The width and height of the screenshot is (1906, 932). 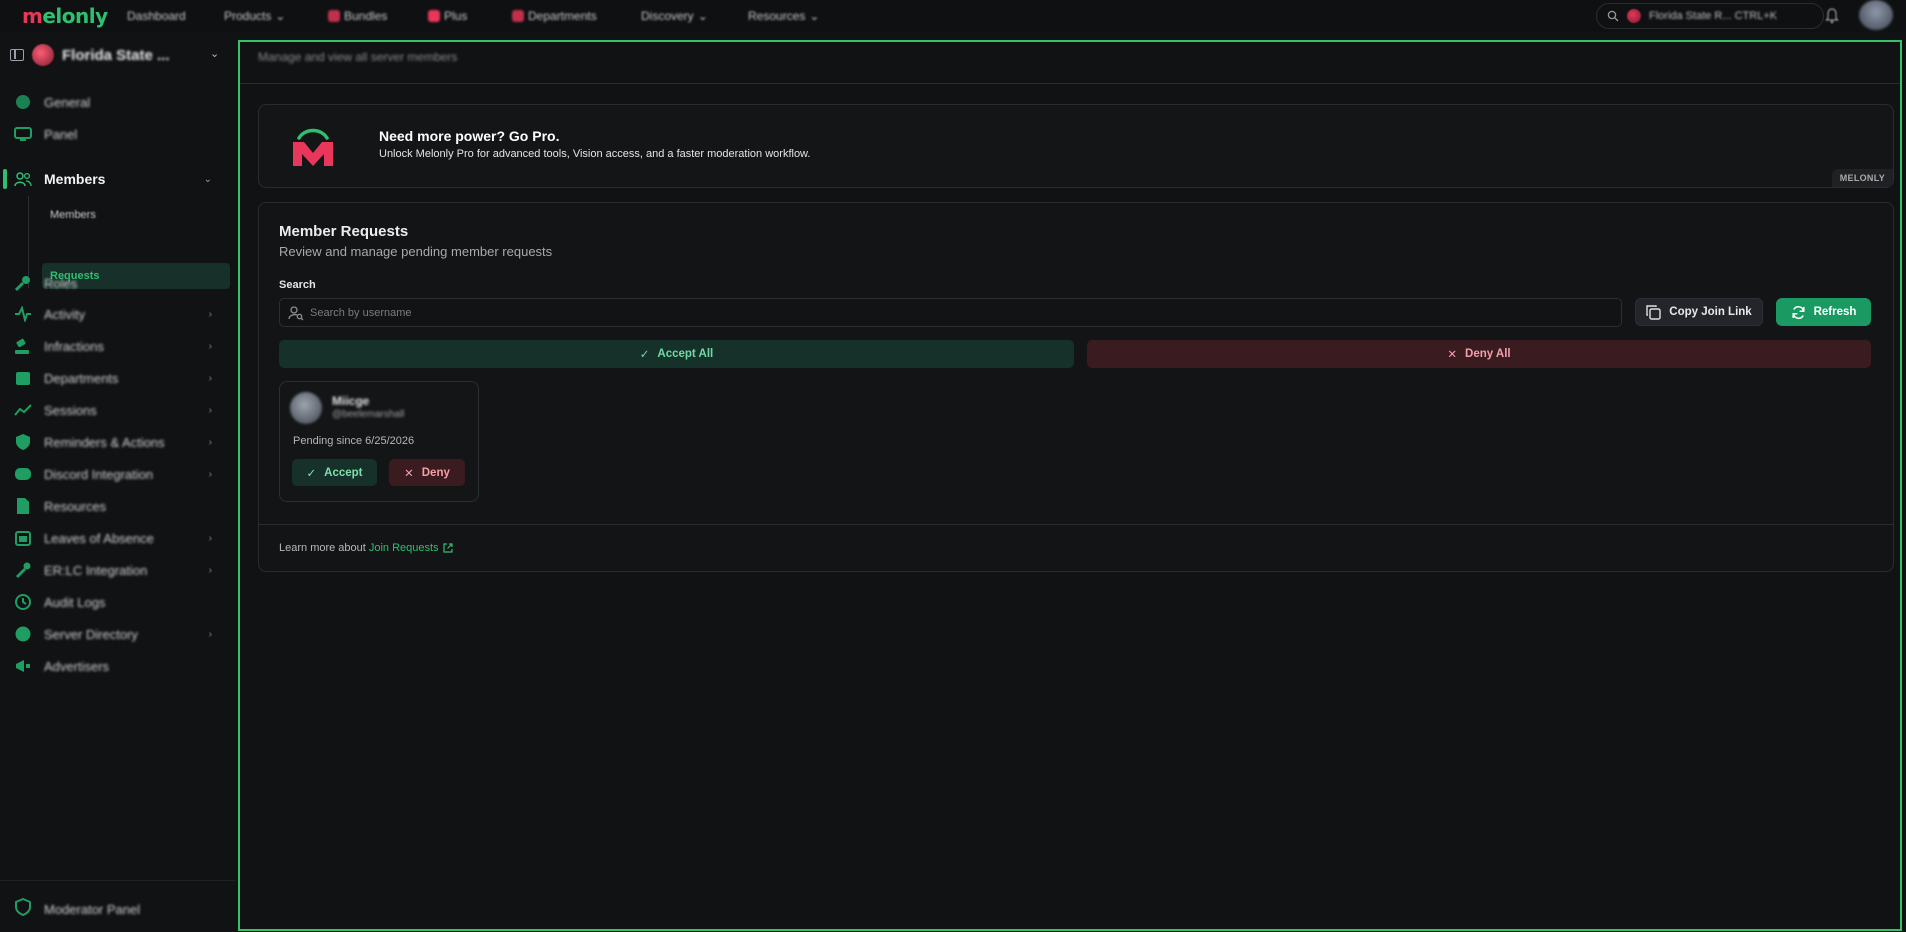 I want to click on external-link-icon, so click(x=447, y=548).